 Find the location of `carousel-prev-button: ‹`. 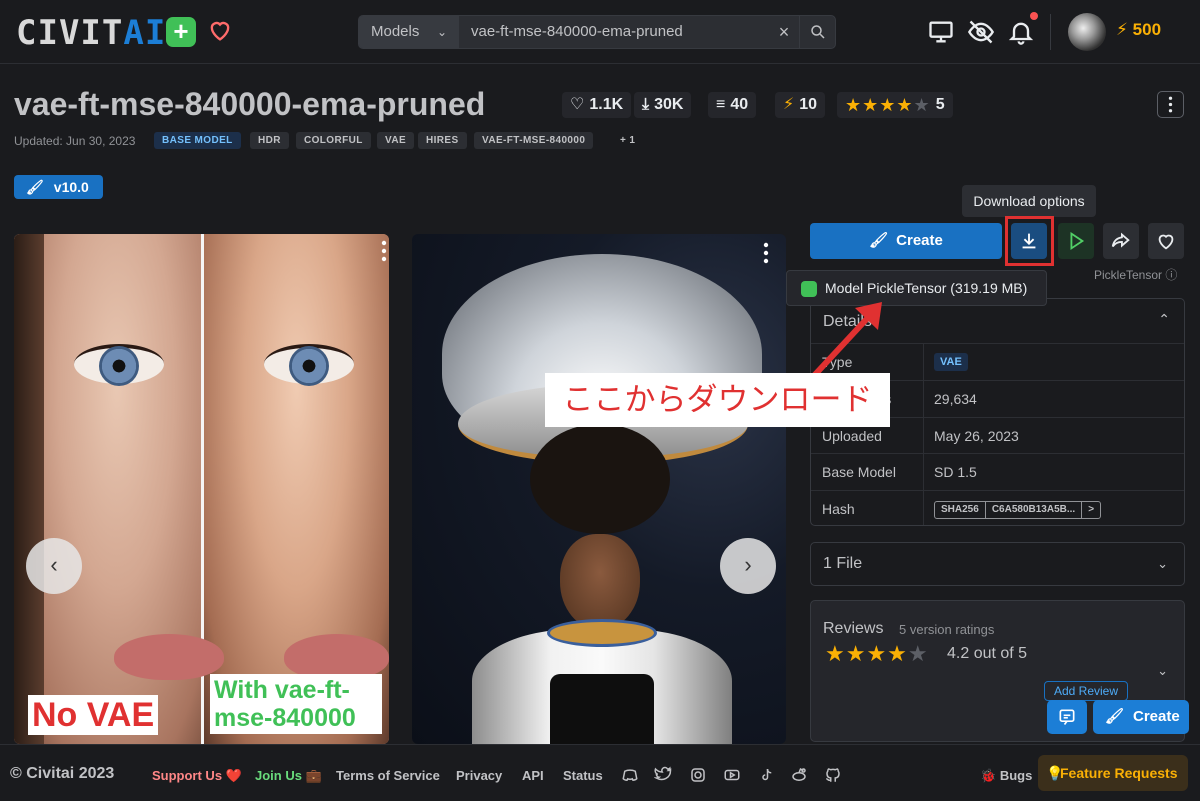

carousel-prev-button: ‹ is located at coordinates (54, 566).